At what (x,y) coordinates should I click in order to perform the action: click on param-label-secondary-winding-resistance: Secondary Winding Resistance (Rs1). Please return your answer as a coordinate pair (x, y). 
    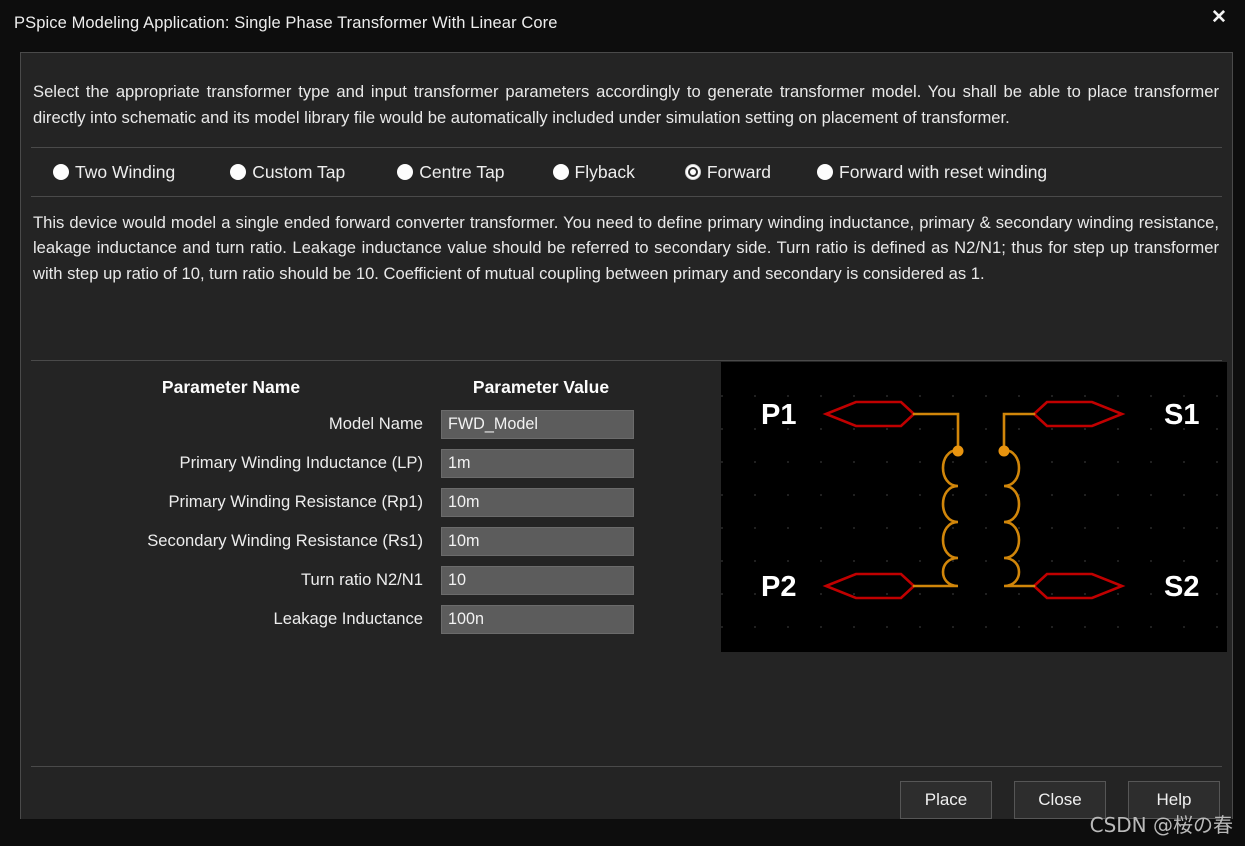
    Looking at the image, I should click on (285, 541).